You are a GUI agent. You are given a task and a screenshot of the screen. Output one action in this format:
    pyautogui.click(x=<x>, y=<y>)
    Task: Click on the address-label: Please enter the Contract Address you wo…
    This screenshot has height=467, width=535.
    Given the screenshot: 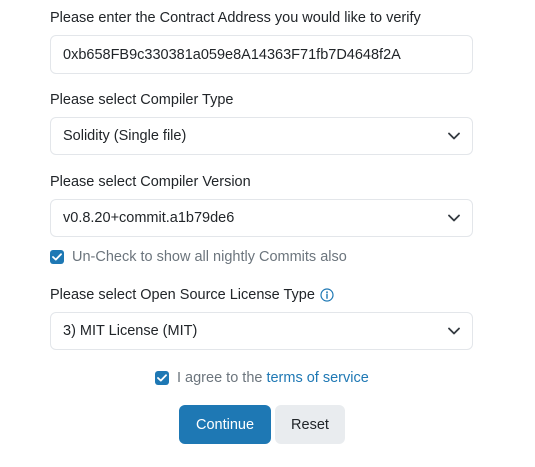 What is the action you would take?
    pyautogui.click(x=235, y=18)
    